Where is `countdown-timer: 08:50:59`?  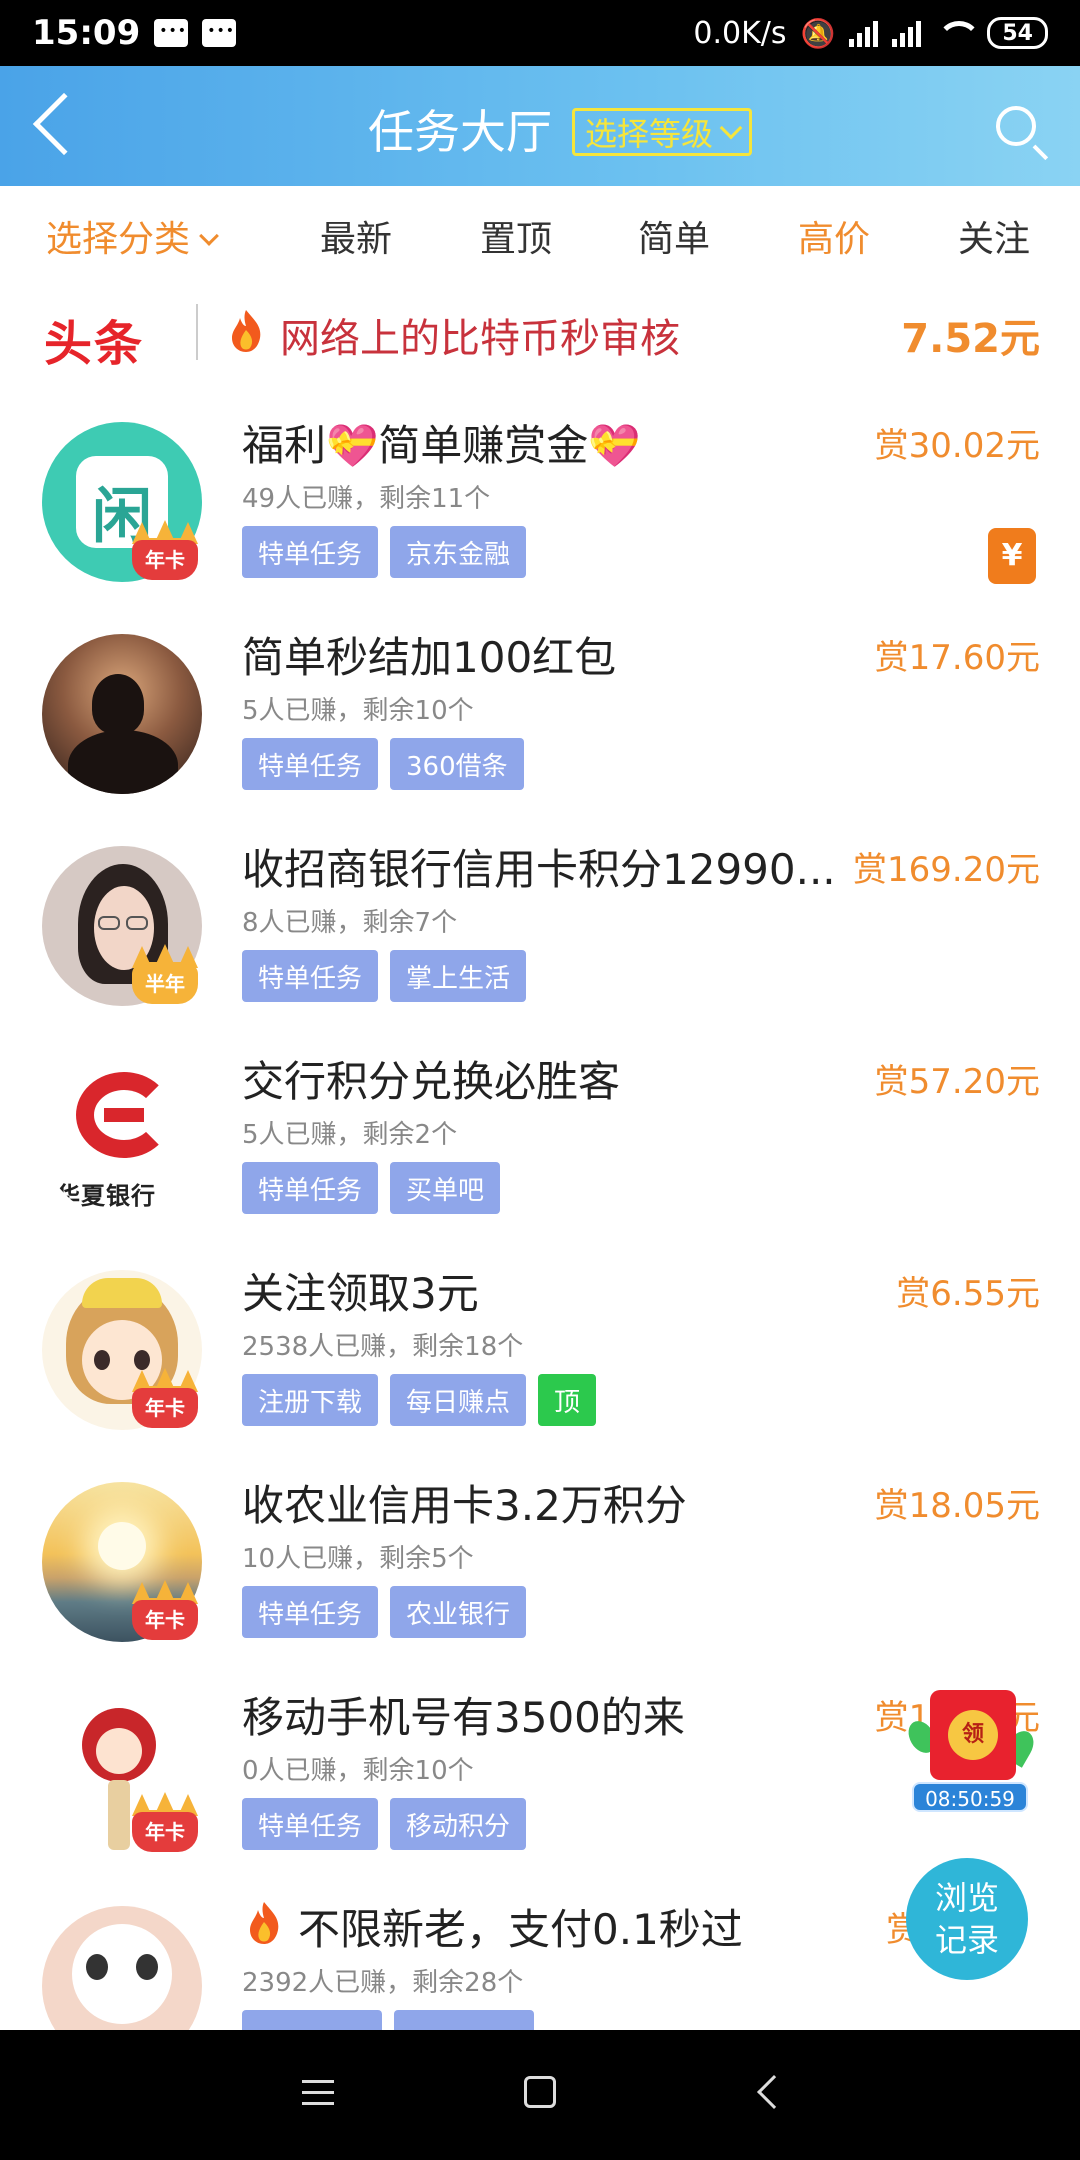 countdown-timer: 08:50:59 is located at coordinates (970, 1797).